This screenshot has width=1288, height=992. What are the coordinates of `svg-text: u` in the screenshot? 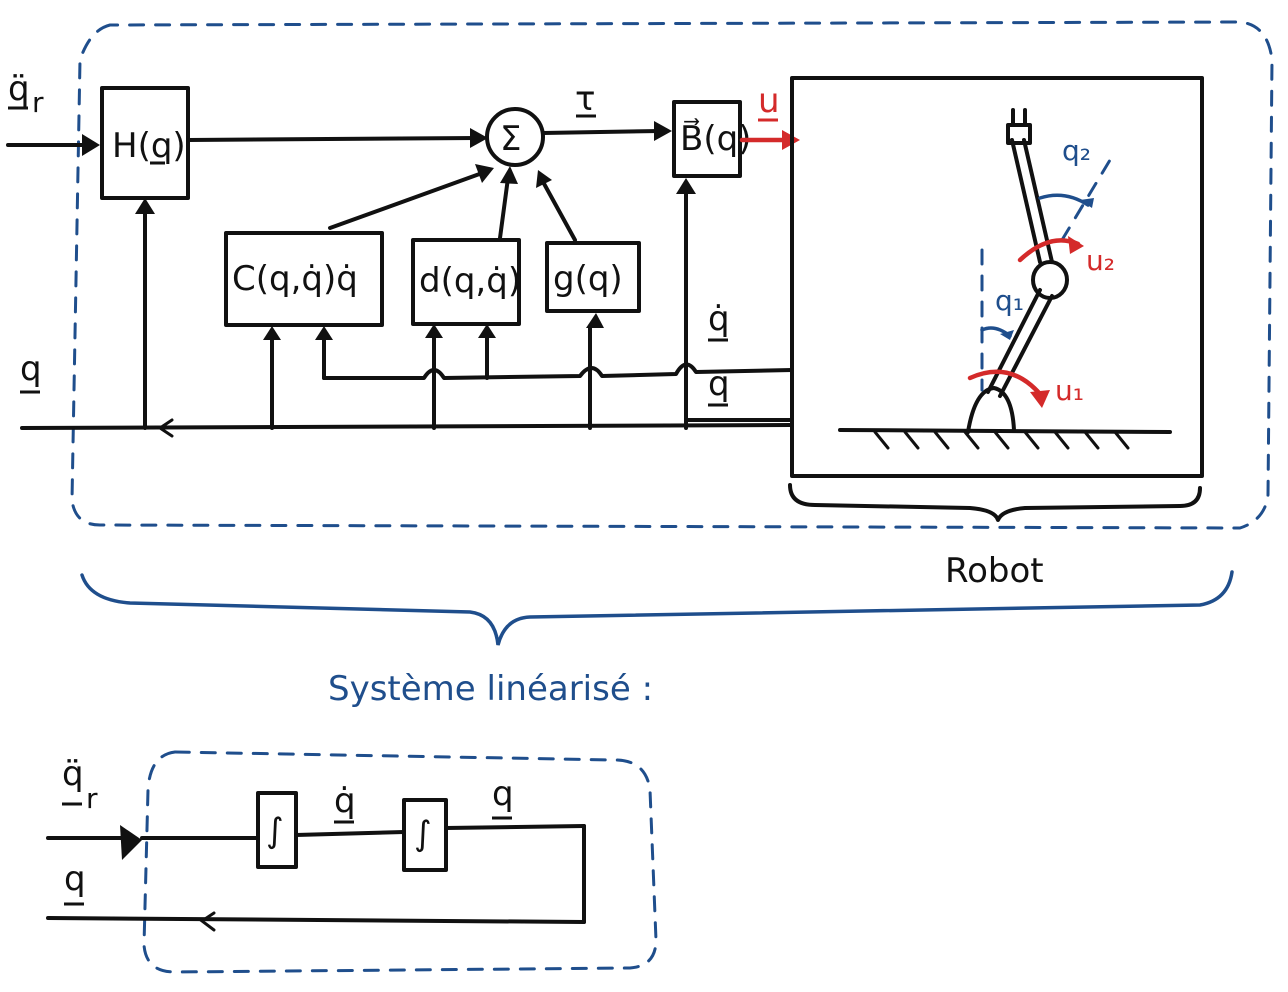 It's located at (769, 101).